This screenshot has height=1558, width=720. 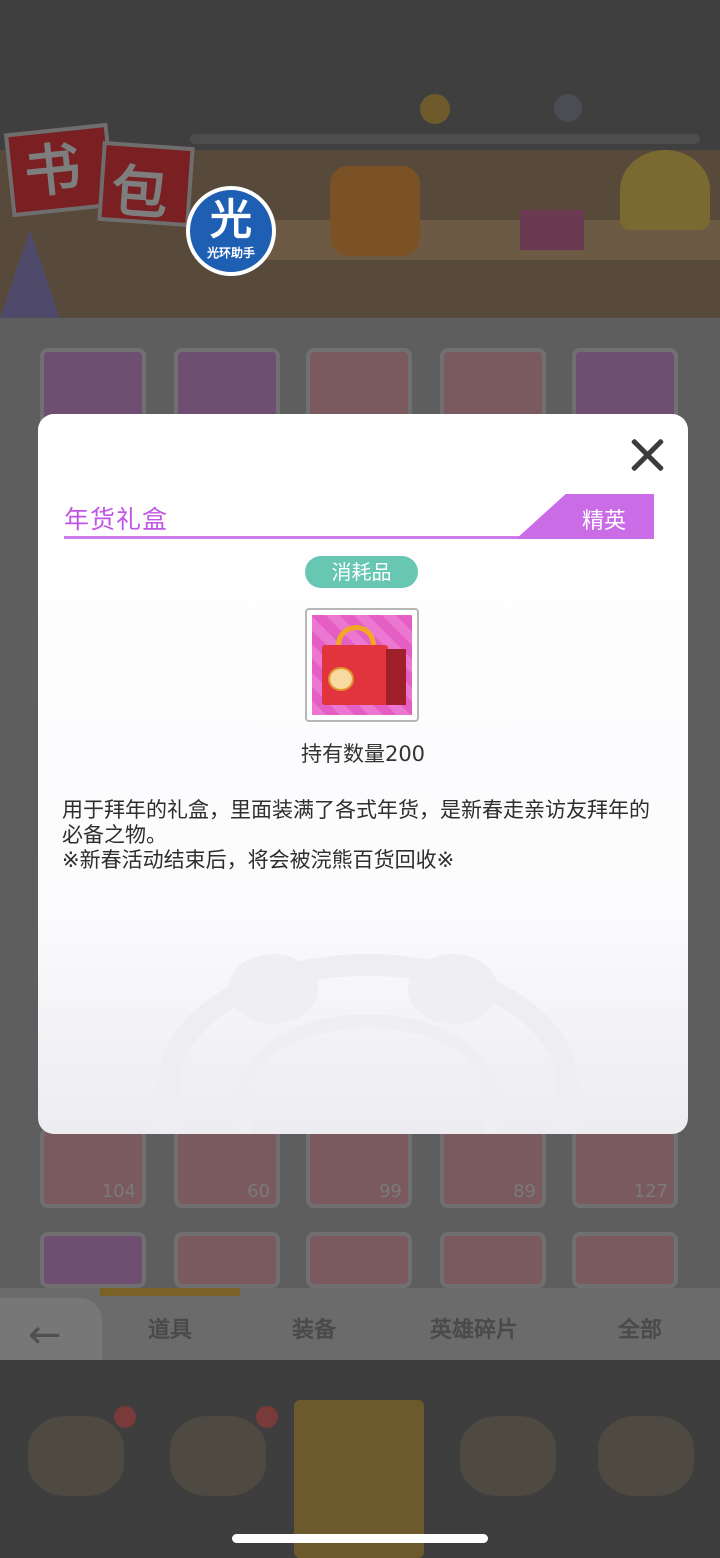 I want to click on back-arrow-icon: ←, so click(x=45, y=1335).